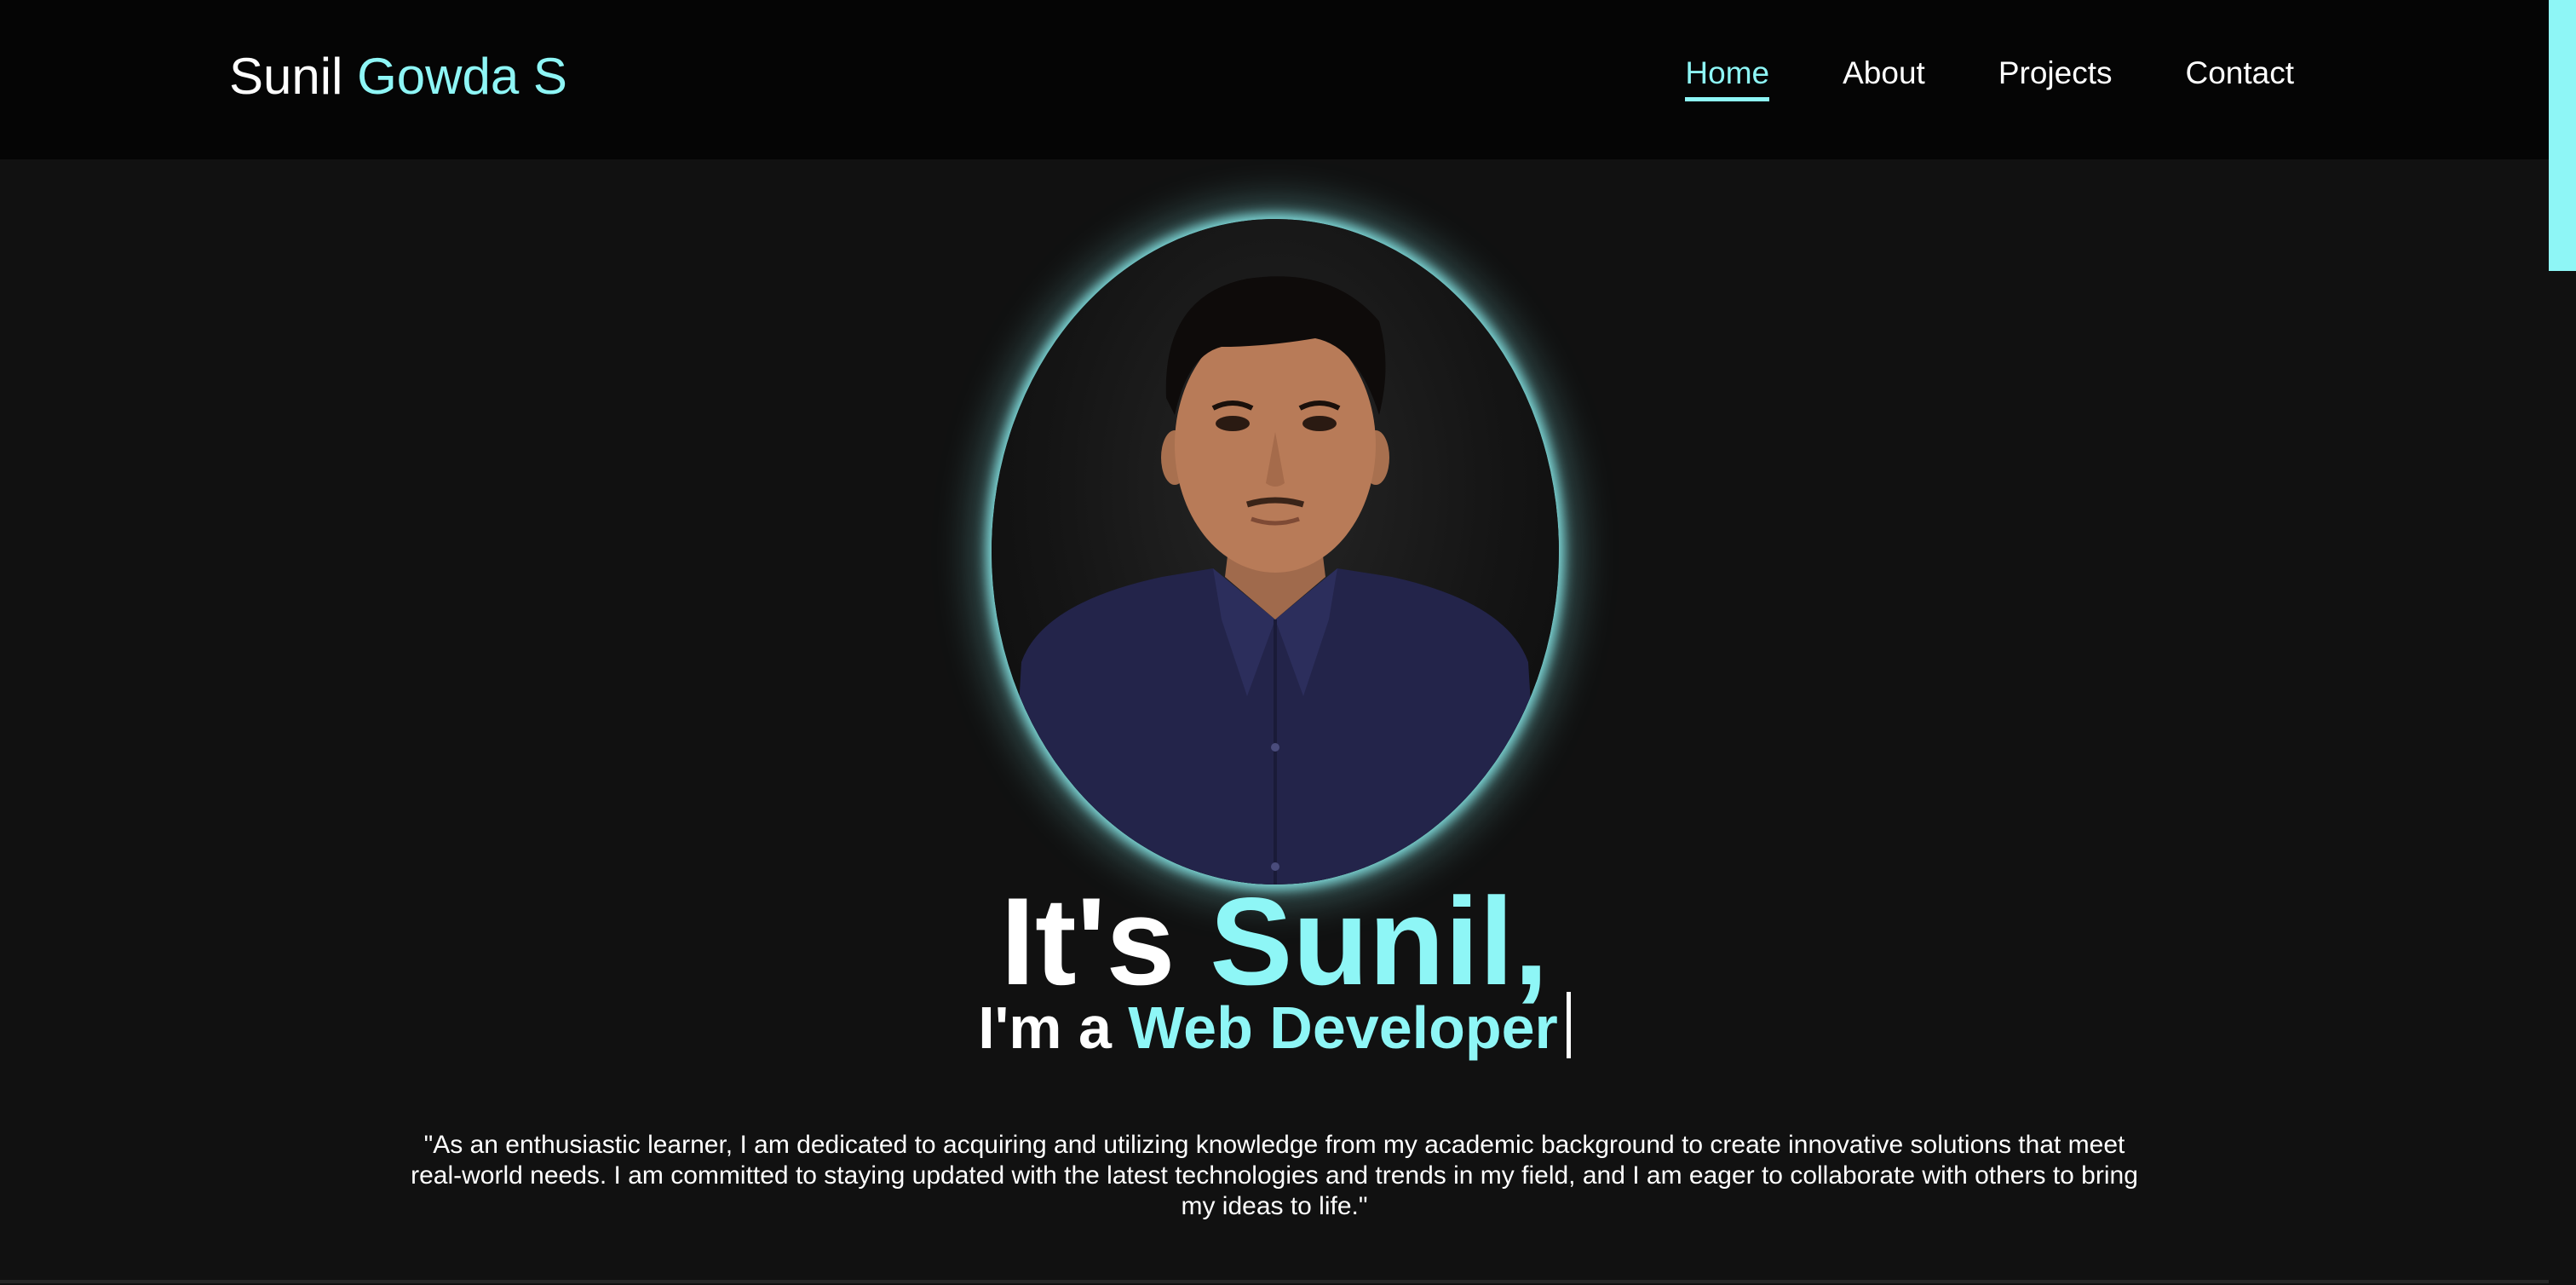  Describe the element at coordinates (2563, 135) in the screenshot. I see `scrollbar-thumb` at that location.